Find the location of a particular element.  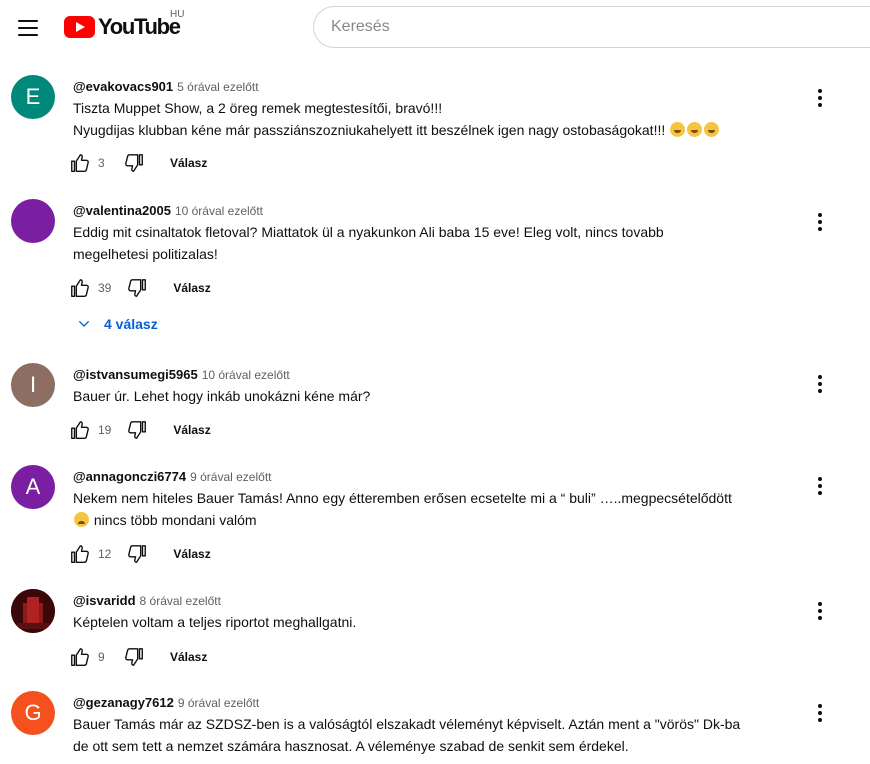

comment-actions: 19 Válasz is located at coordinates (139, 430).